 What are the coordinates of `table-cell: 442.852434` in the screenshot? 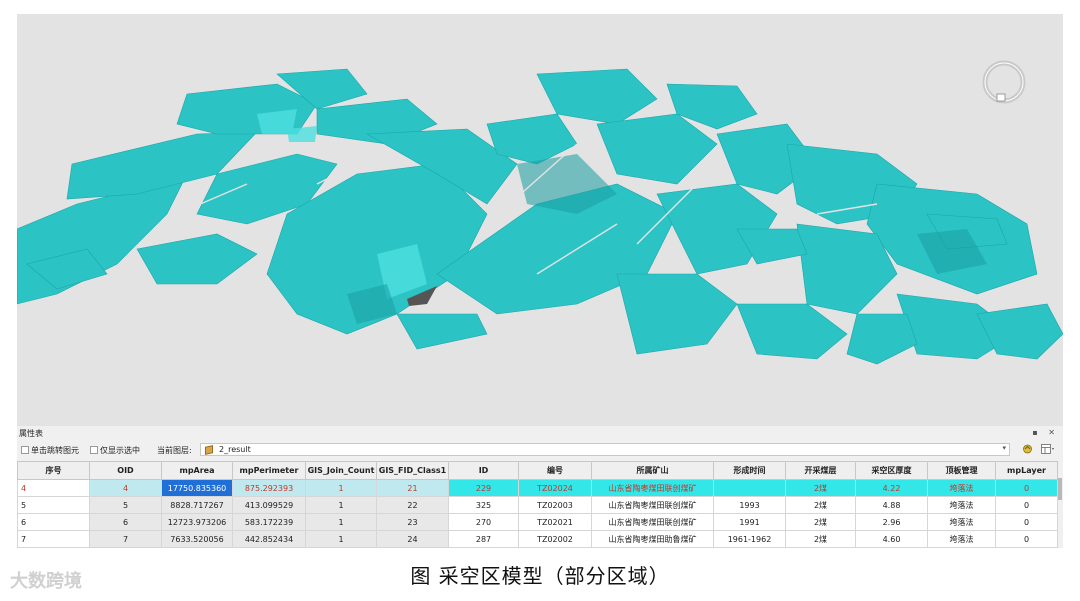 It's located at (269, 539).